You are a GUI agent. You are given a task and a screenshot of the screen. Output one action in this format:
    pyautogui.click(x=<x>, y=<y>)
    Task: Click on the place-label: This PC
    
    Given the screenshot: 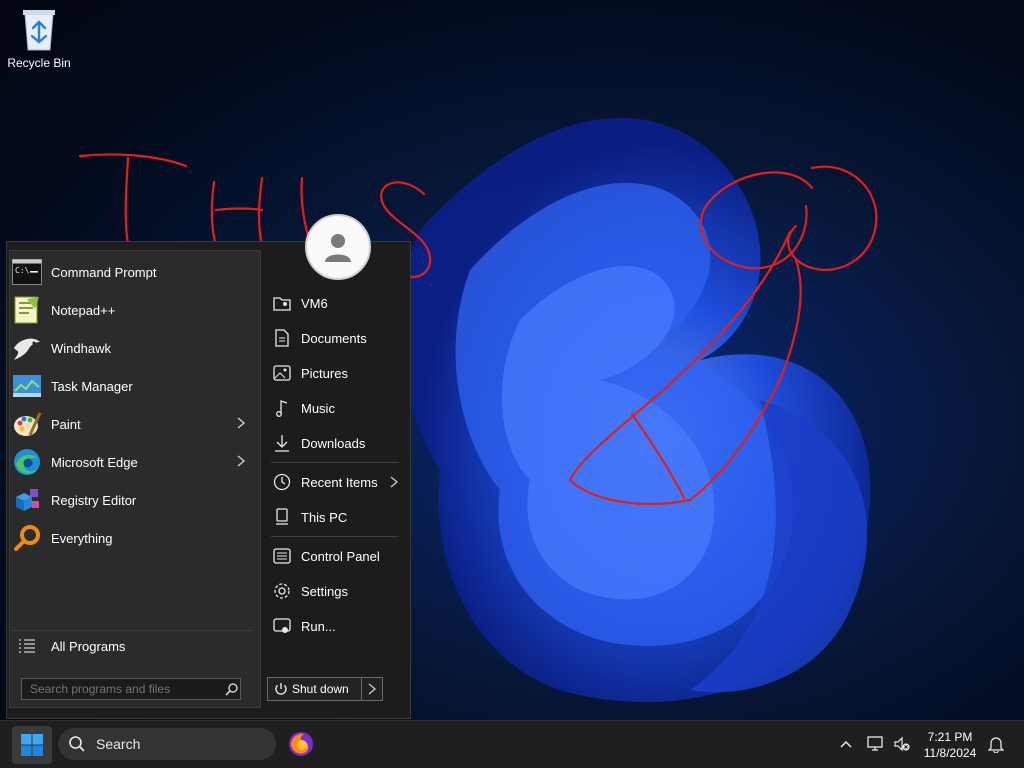 What is the action you would take?
    pyautogui.click(x=324, y=517)
    